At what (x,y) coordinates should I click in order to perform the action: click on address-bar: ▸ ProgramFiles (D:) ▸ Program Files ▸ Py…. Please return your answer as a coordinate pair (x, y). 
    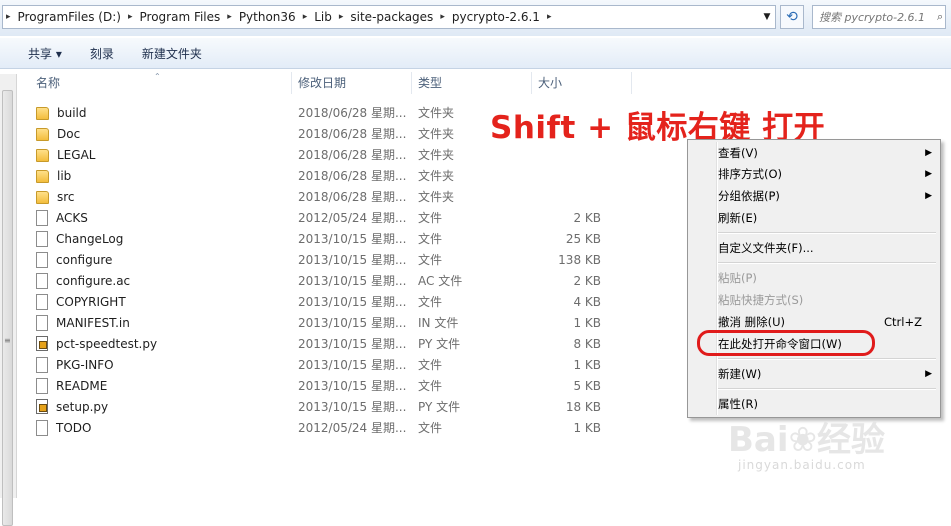
    Looking at the image, I should click on (389, 17).